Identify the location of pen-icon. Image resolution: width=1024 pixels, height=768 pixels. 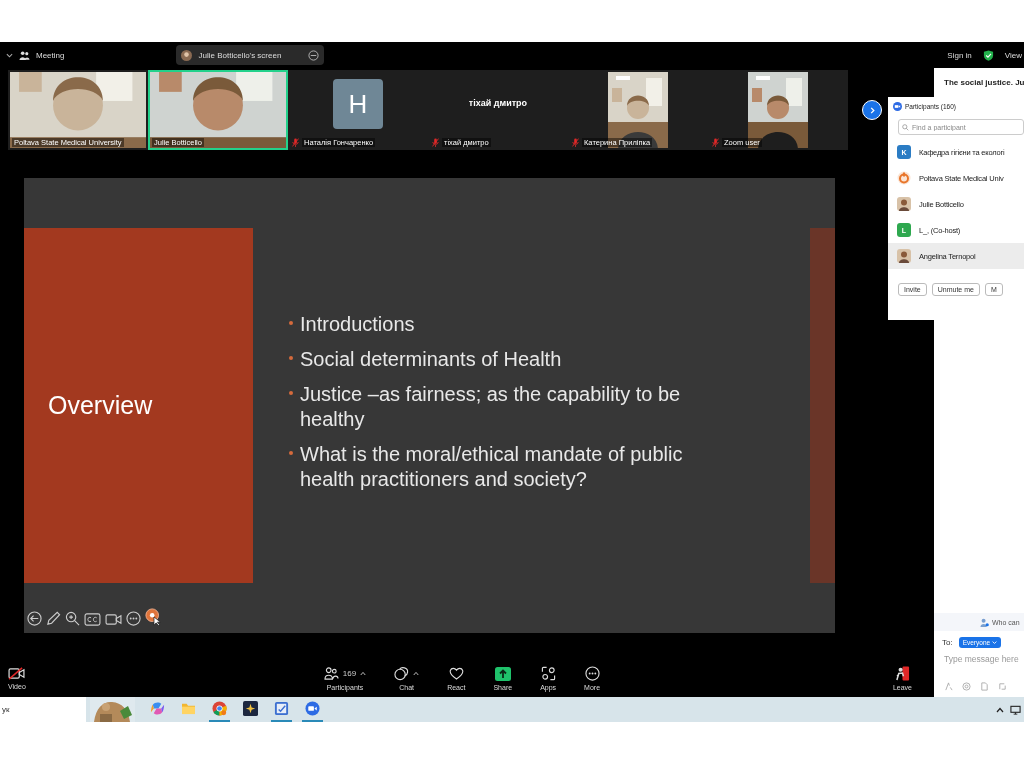
(53, 618).